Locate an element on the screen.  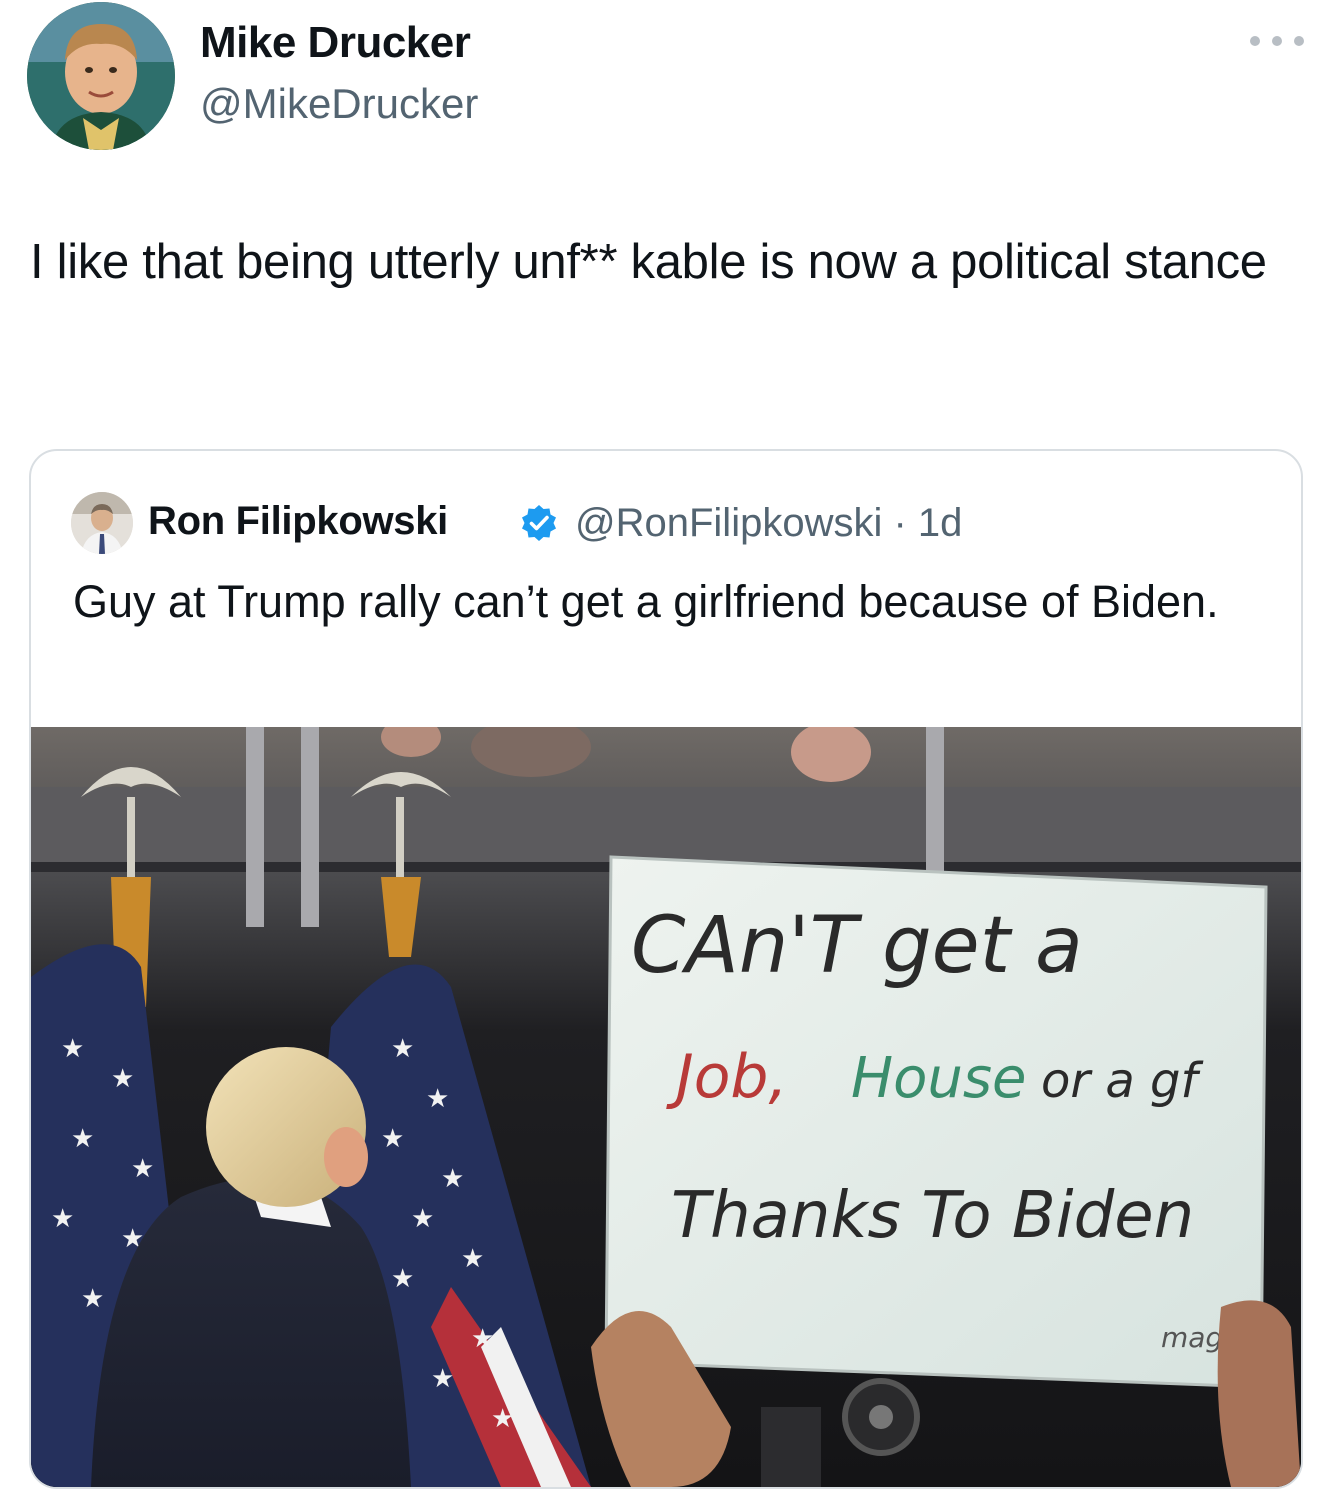
sign-line-1: CAn'T get a is located at coordinates (857, 946).